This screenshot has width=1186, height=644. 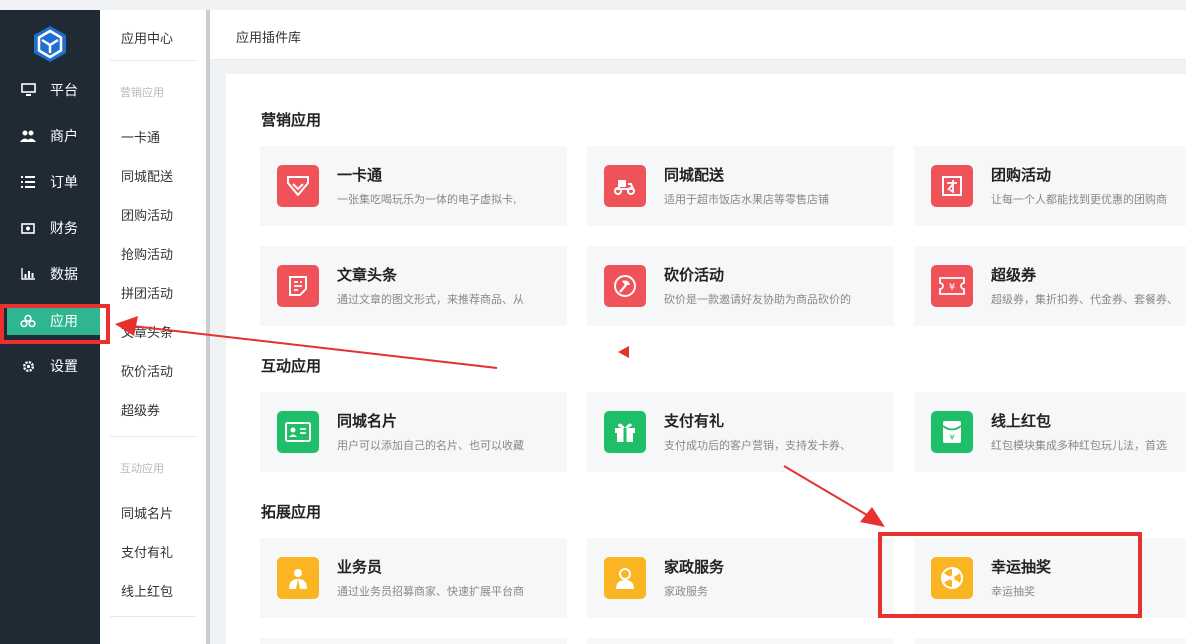 What do you see at coordinates (694, 567) in the screenshot?
I see `app-card-title: 家政服务` at bounding box center [694, 567].